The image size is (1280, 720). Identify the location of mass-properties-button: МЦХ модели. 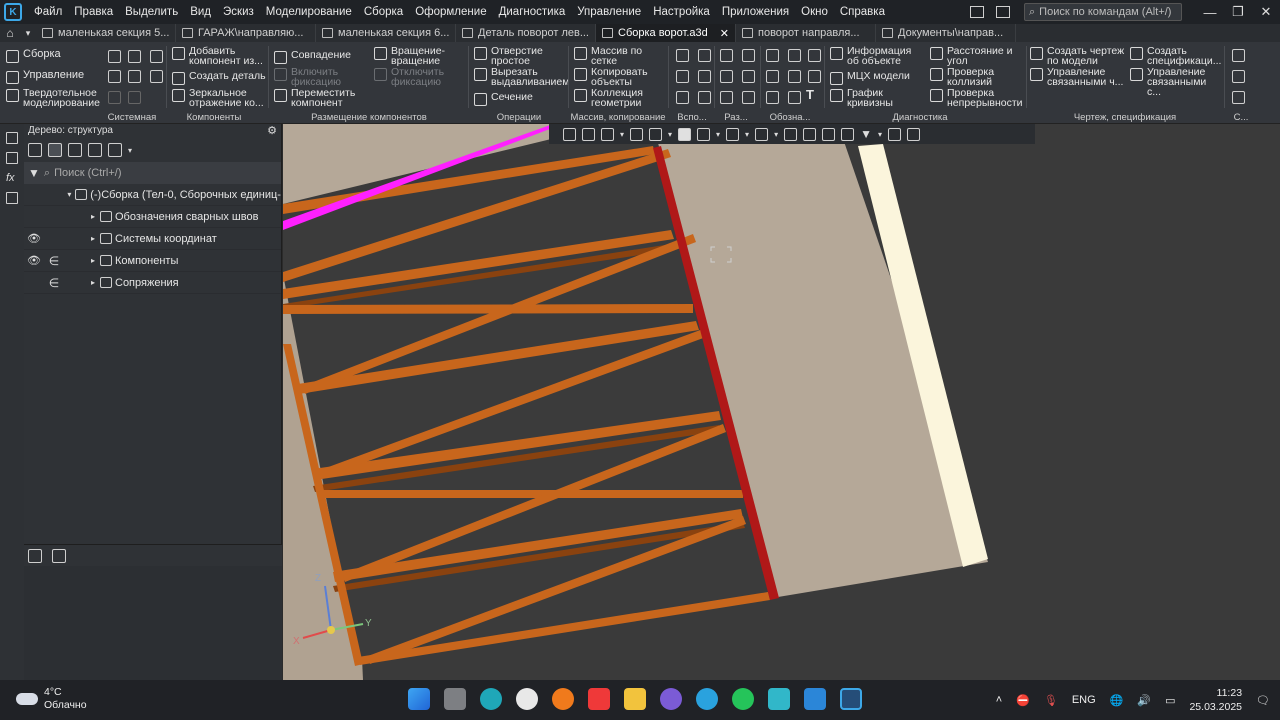
(870, 78).